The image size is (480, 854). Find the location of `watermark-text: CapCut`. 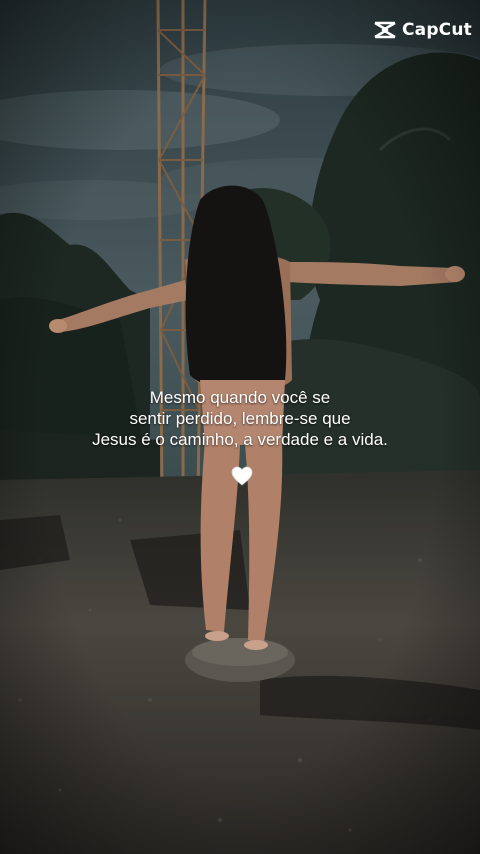

watermark-text: CapCut is located at coordinates (436, 30).